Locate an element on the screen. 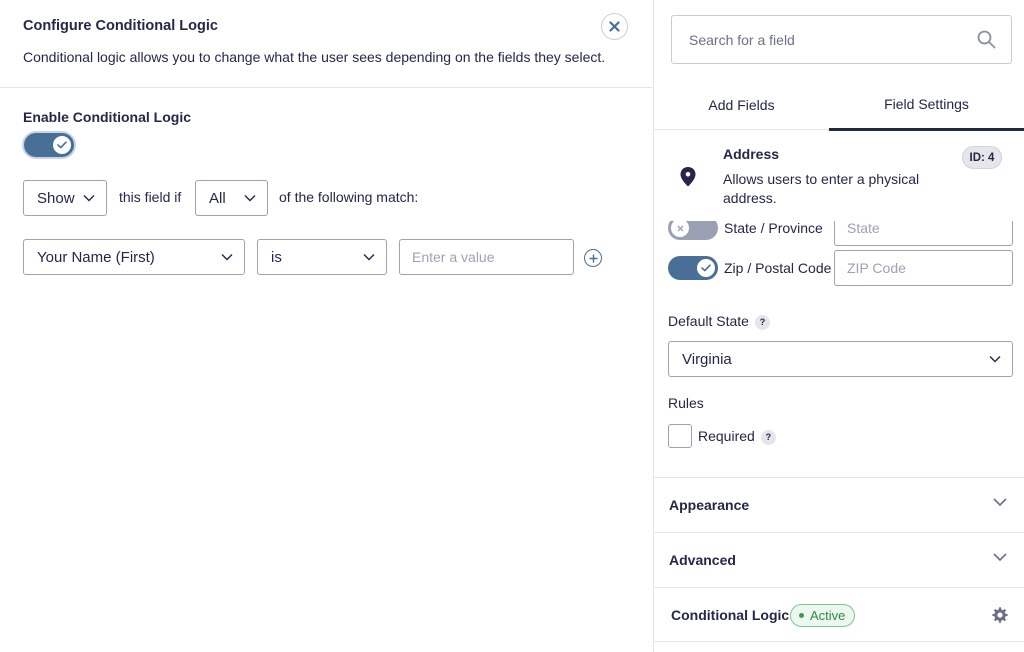  action-select: Show is located at coordinates (65, 198).